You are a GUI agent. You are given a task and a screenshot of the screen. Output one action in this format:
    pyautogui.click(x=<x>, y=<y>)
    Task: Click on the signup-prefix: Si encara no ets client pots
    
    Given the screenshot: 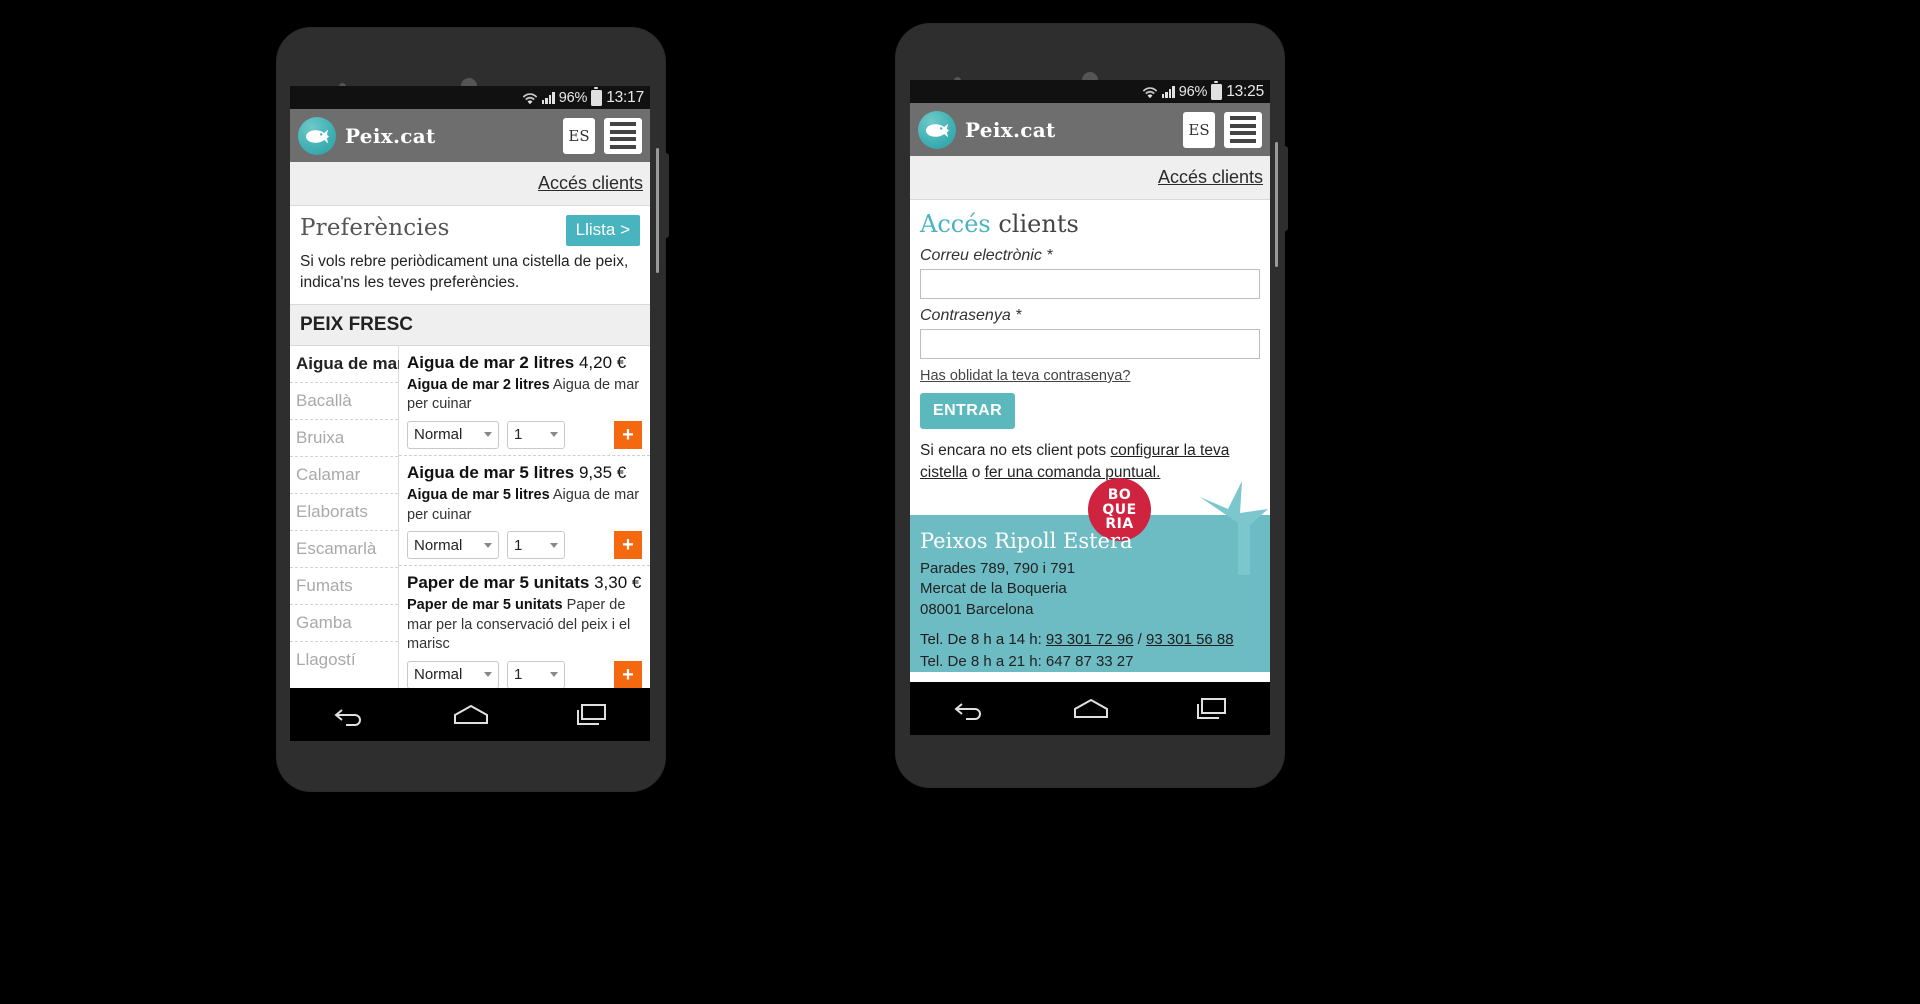 What is the action you would take?
    pyautogui.click(x=1015, y=450)
    